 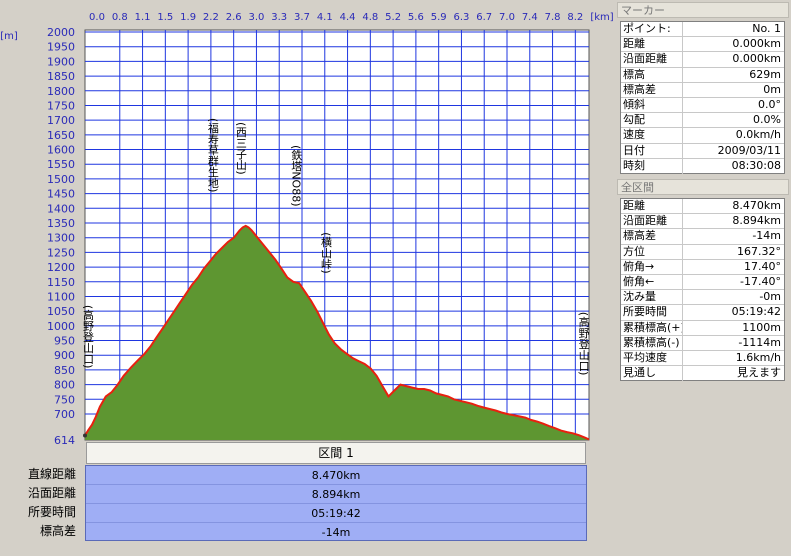 What do you see at coordinates (61, 208) in the screenshot?
I see `y-tick-label: 1400` at bounding box center [61, 208].